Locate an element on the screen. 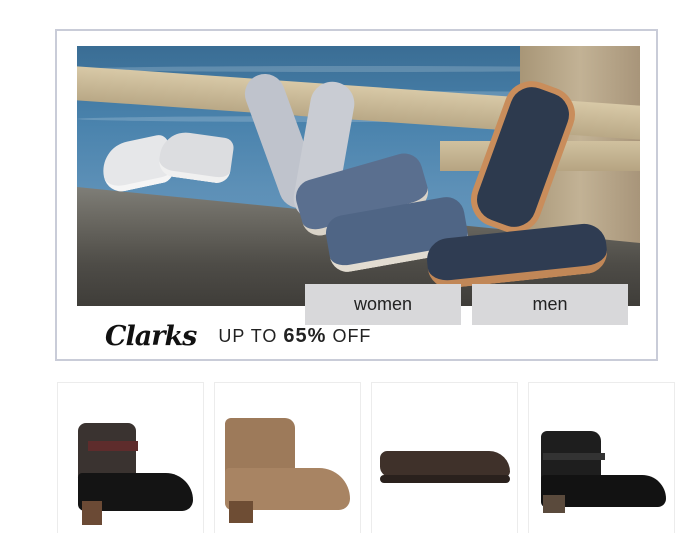  promo-percent: 65% is located at coordinates (305, 335).